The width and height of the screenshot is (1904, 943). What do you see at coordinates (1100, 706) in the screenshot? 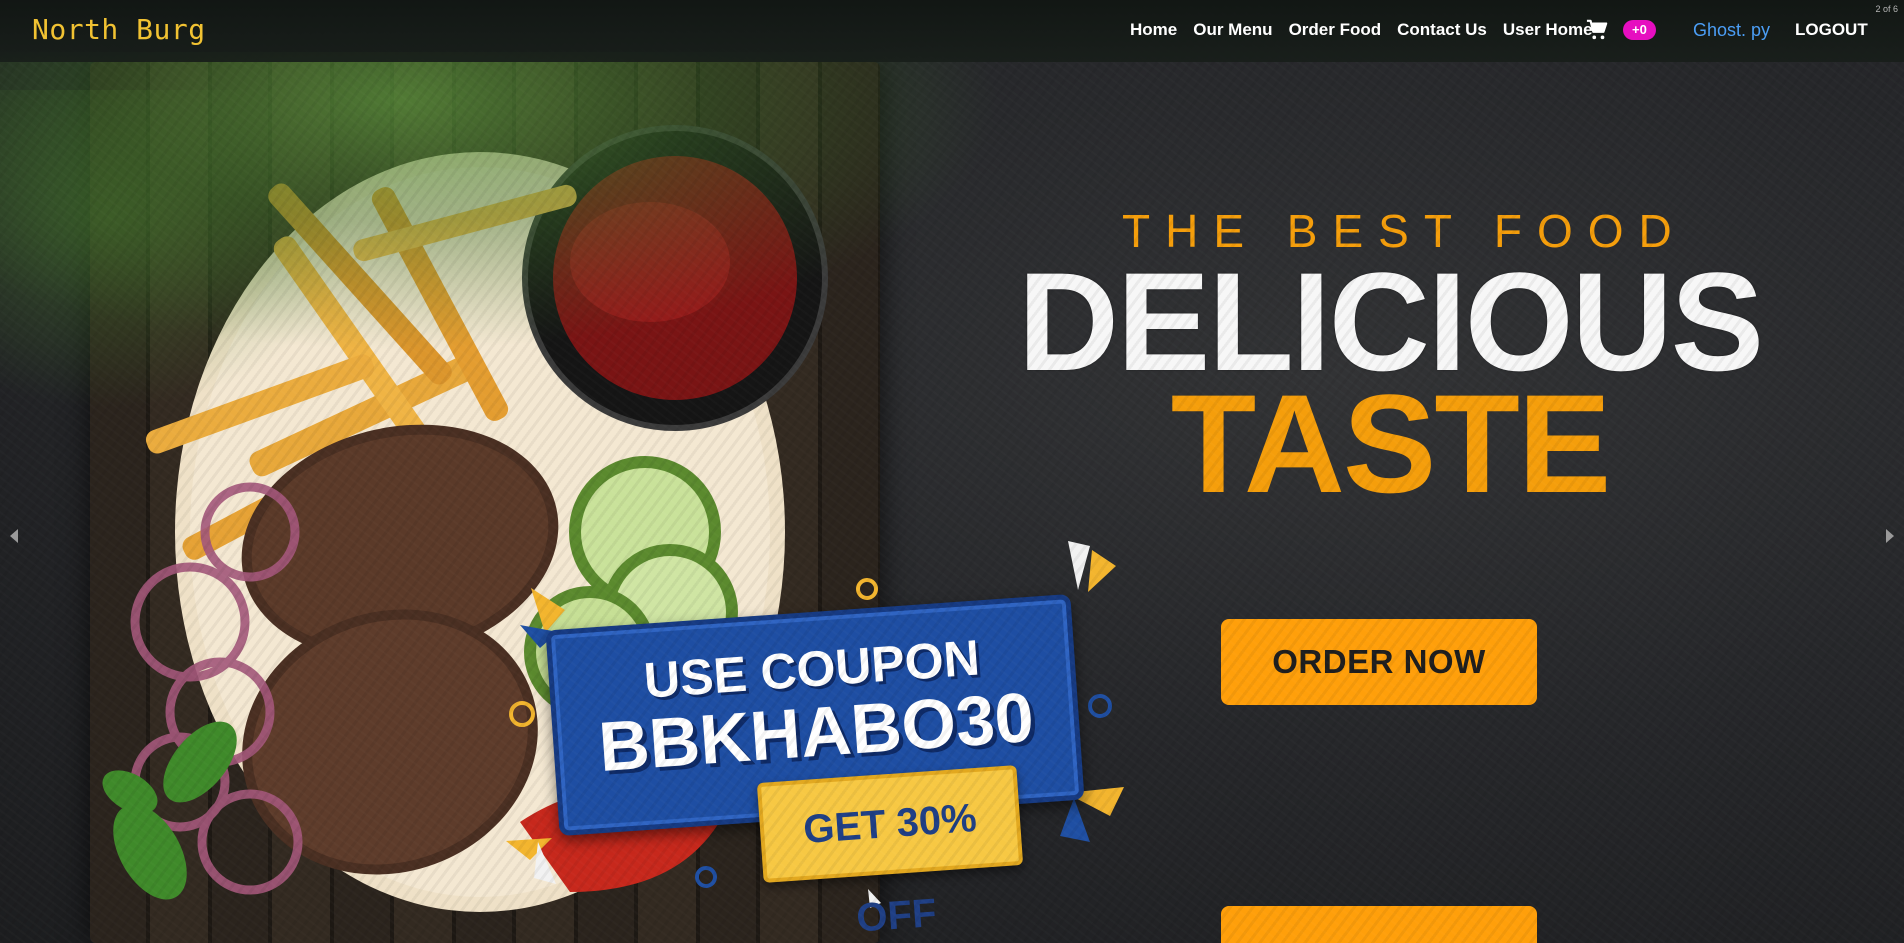
I see `confetti-ring` at bounding box center [1100, 706].